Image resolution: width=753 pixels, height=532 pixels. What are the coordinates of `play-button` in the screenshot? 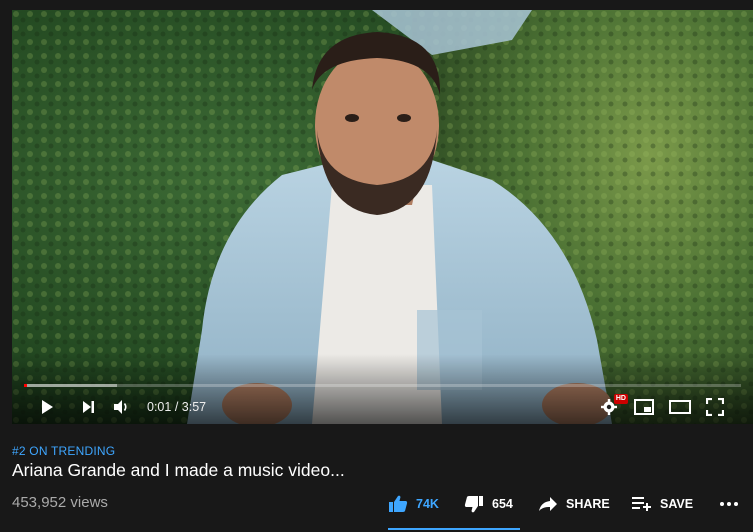 It's located at (47, 407).